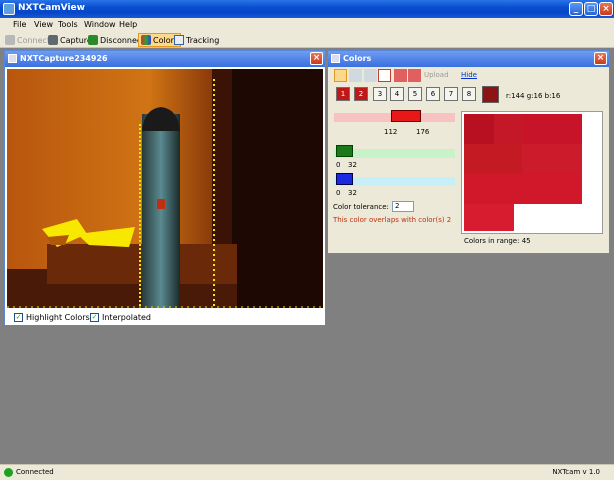  Describe the element at coordinates (316, 58) in the screenshot. I see `capture-close-button: ×` at that location.